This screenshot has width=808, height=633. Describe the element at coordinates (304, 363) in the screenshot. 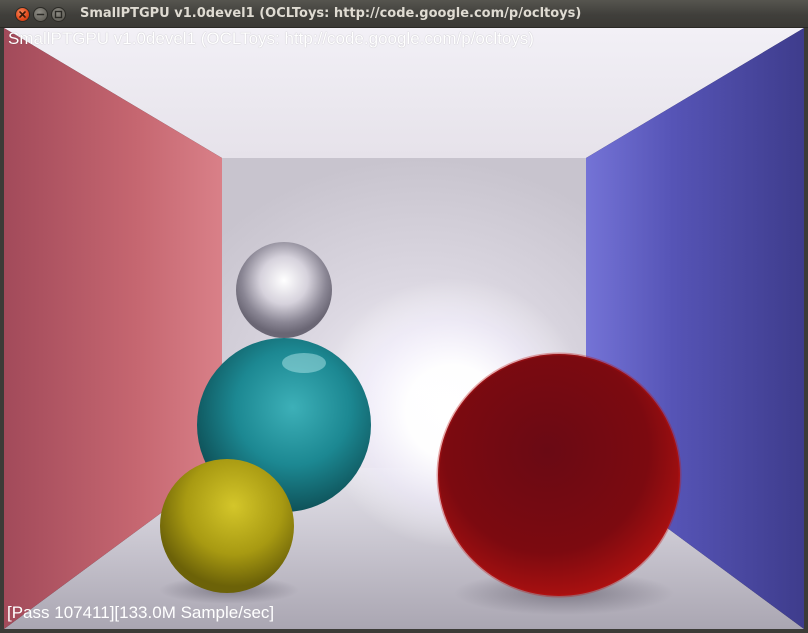

I see `cyan-sphere-highlight` at that location.